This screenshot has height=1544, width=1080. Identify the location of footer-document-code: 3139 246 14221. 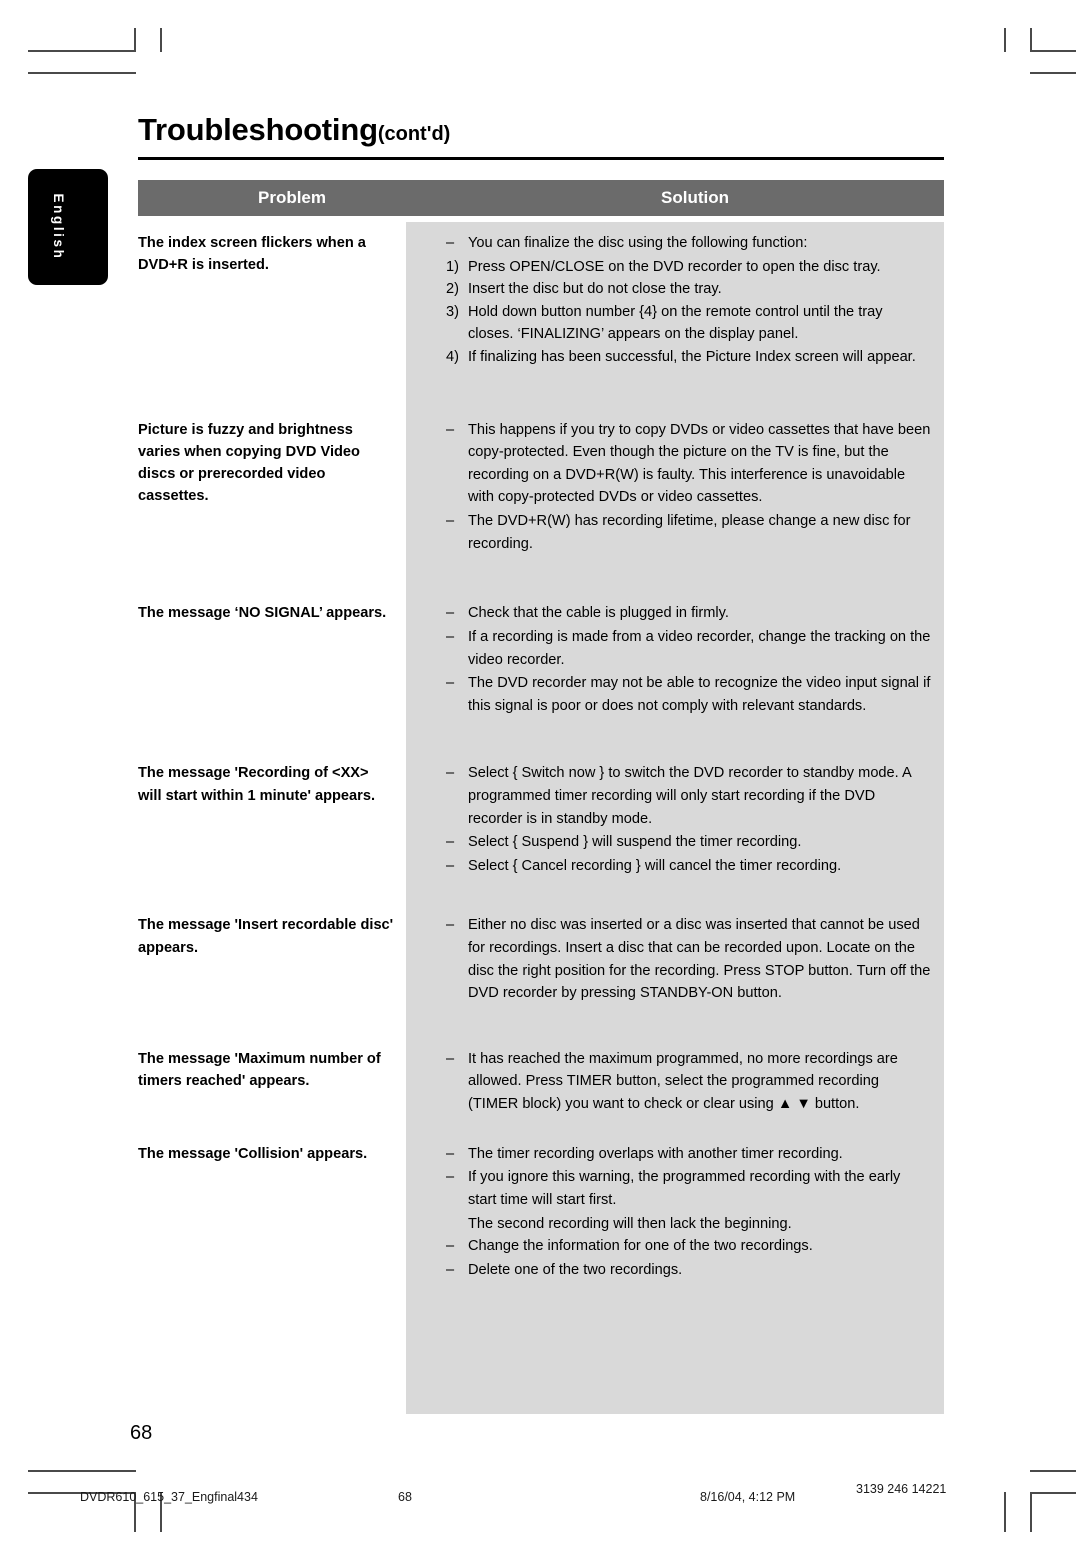
(901, 1489).